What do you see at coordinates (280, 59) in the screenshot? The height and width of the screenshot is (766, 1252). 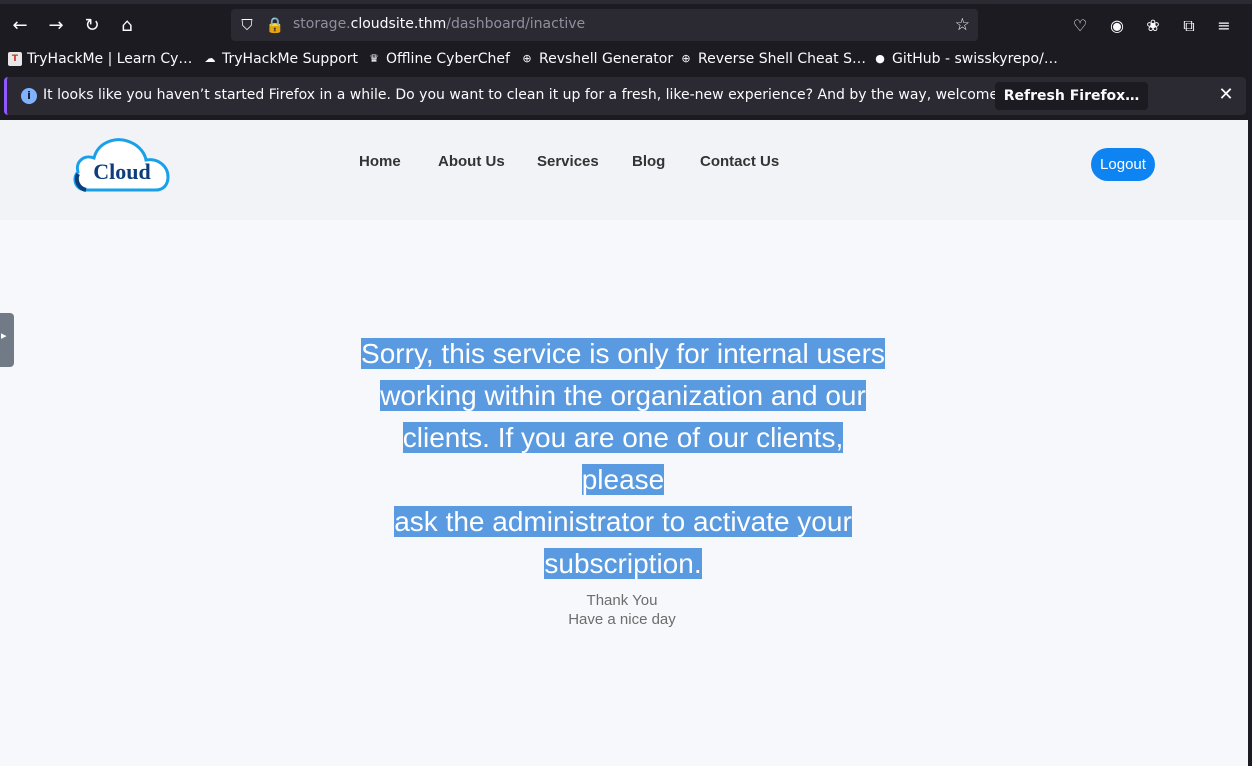 I see `bookmark-tryhackme-support: ☁ TryHackMe Support` at bounding box center [280, 59].